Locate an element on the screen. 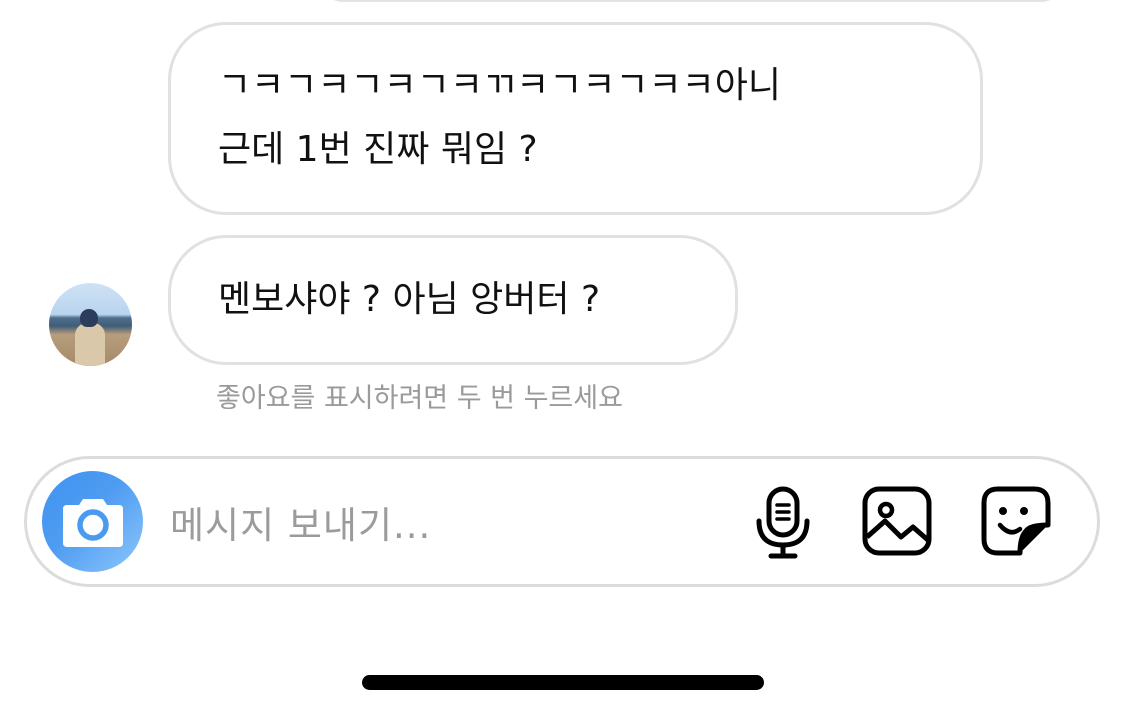 The width and height of the screenshot is (1125, 713). camera-button is located at coordinates (92, 521).